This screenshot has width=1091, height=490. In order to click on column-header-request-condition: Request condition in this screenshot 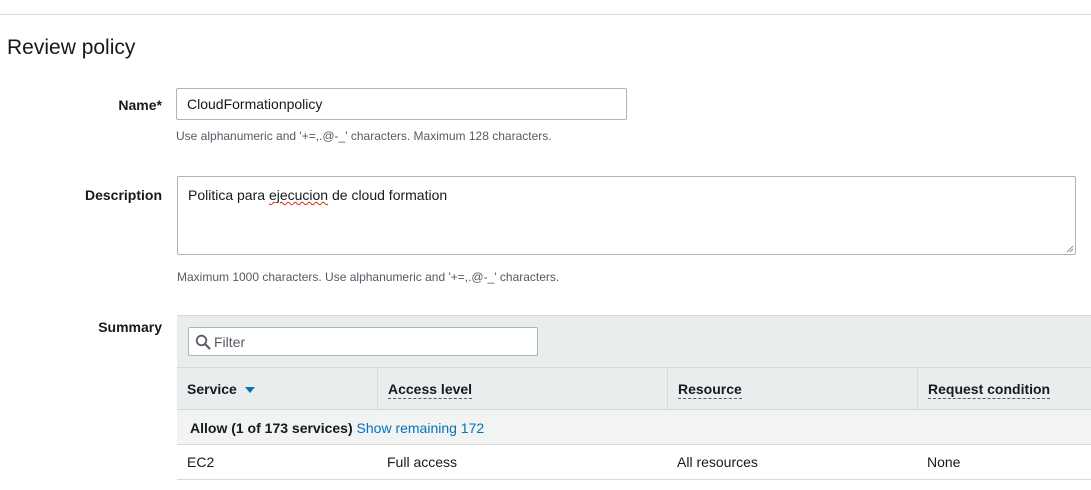, I will do `click(1004, 388)`.